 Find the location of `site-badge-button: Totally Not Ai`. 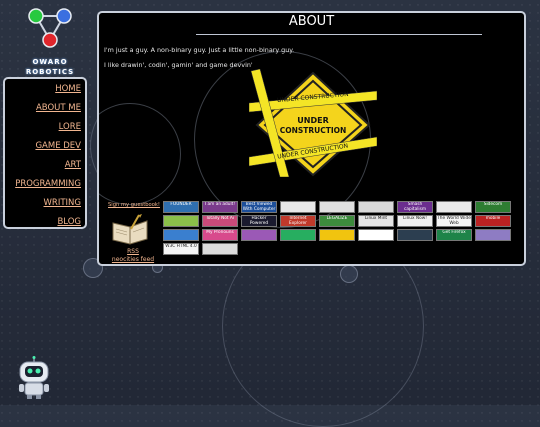

site-badge-button: Totally Not Ai is located at coordinates (220, 221).